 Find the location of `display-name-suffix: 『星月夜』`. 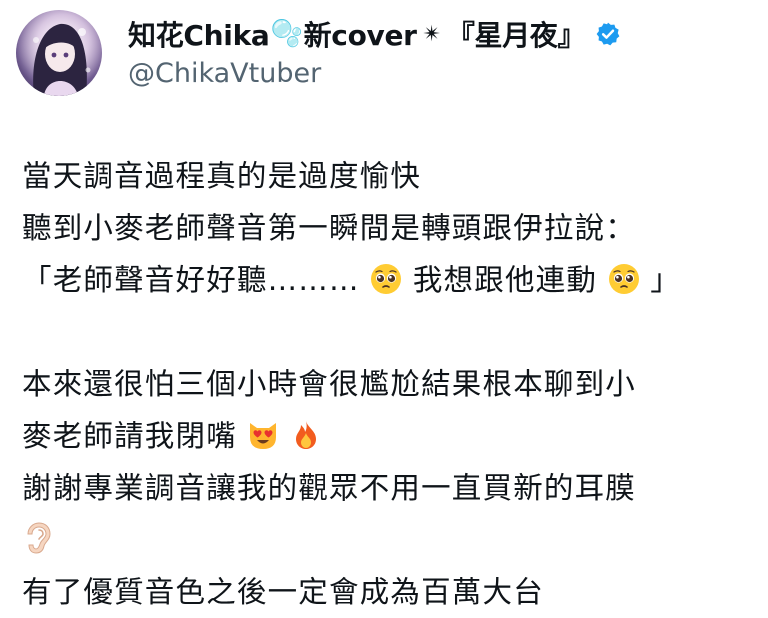

display-name-suffix: 『星月夜』 is located at coordinates (516, 35).